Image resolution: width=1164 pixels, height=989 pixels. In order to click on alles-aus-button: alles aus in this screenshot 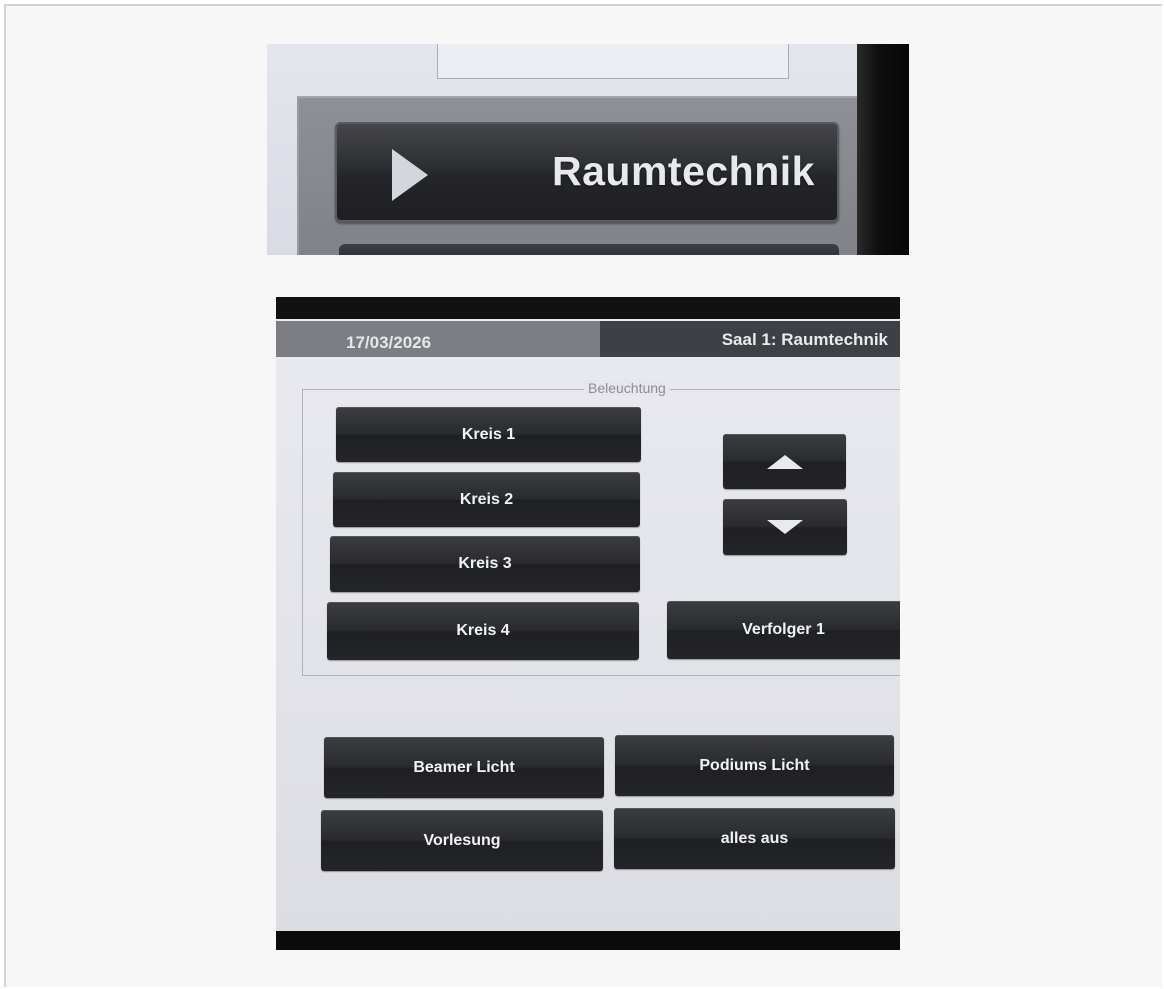, I will do `click(754, 838)`.